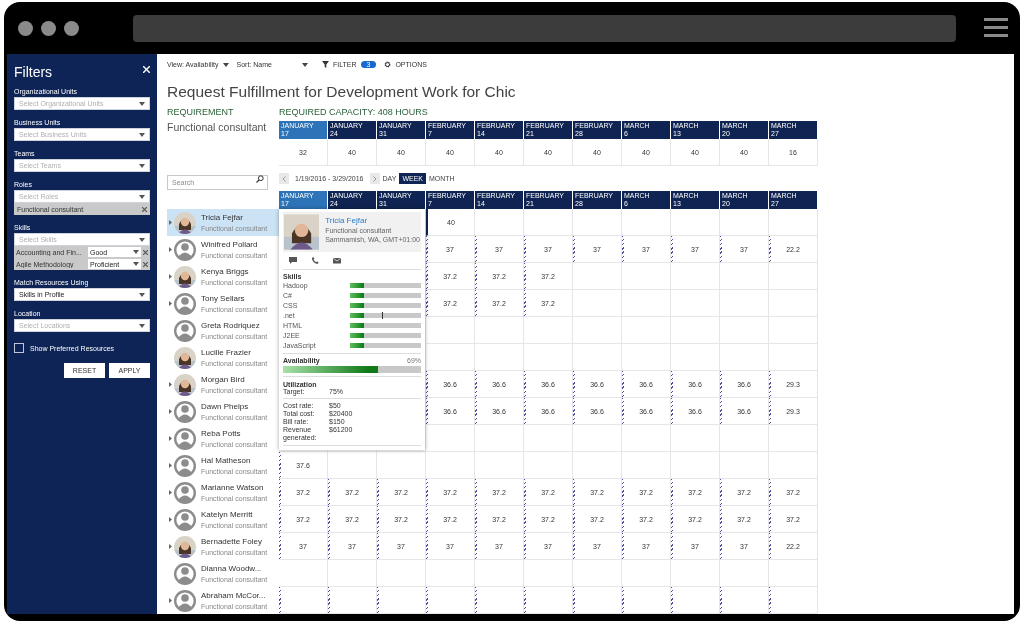  Describe the element at coordinates (227, 514) in the screenshot. I see `person-name: Katelyn Merritt` at that location.